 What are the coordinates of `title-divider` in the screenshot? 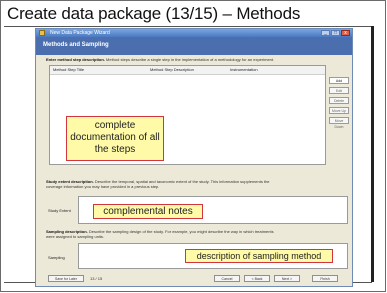 It's located at (188, 26).